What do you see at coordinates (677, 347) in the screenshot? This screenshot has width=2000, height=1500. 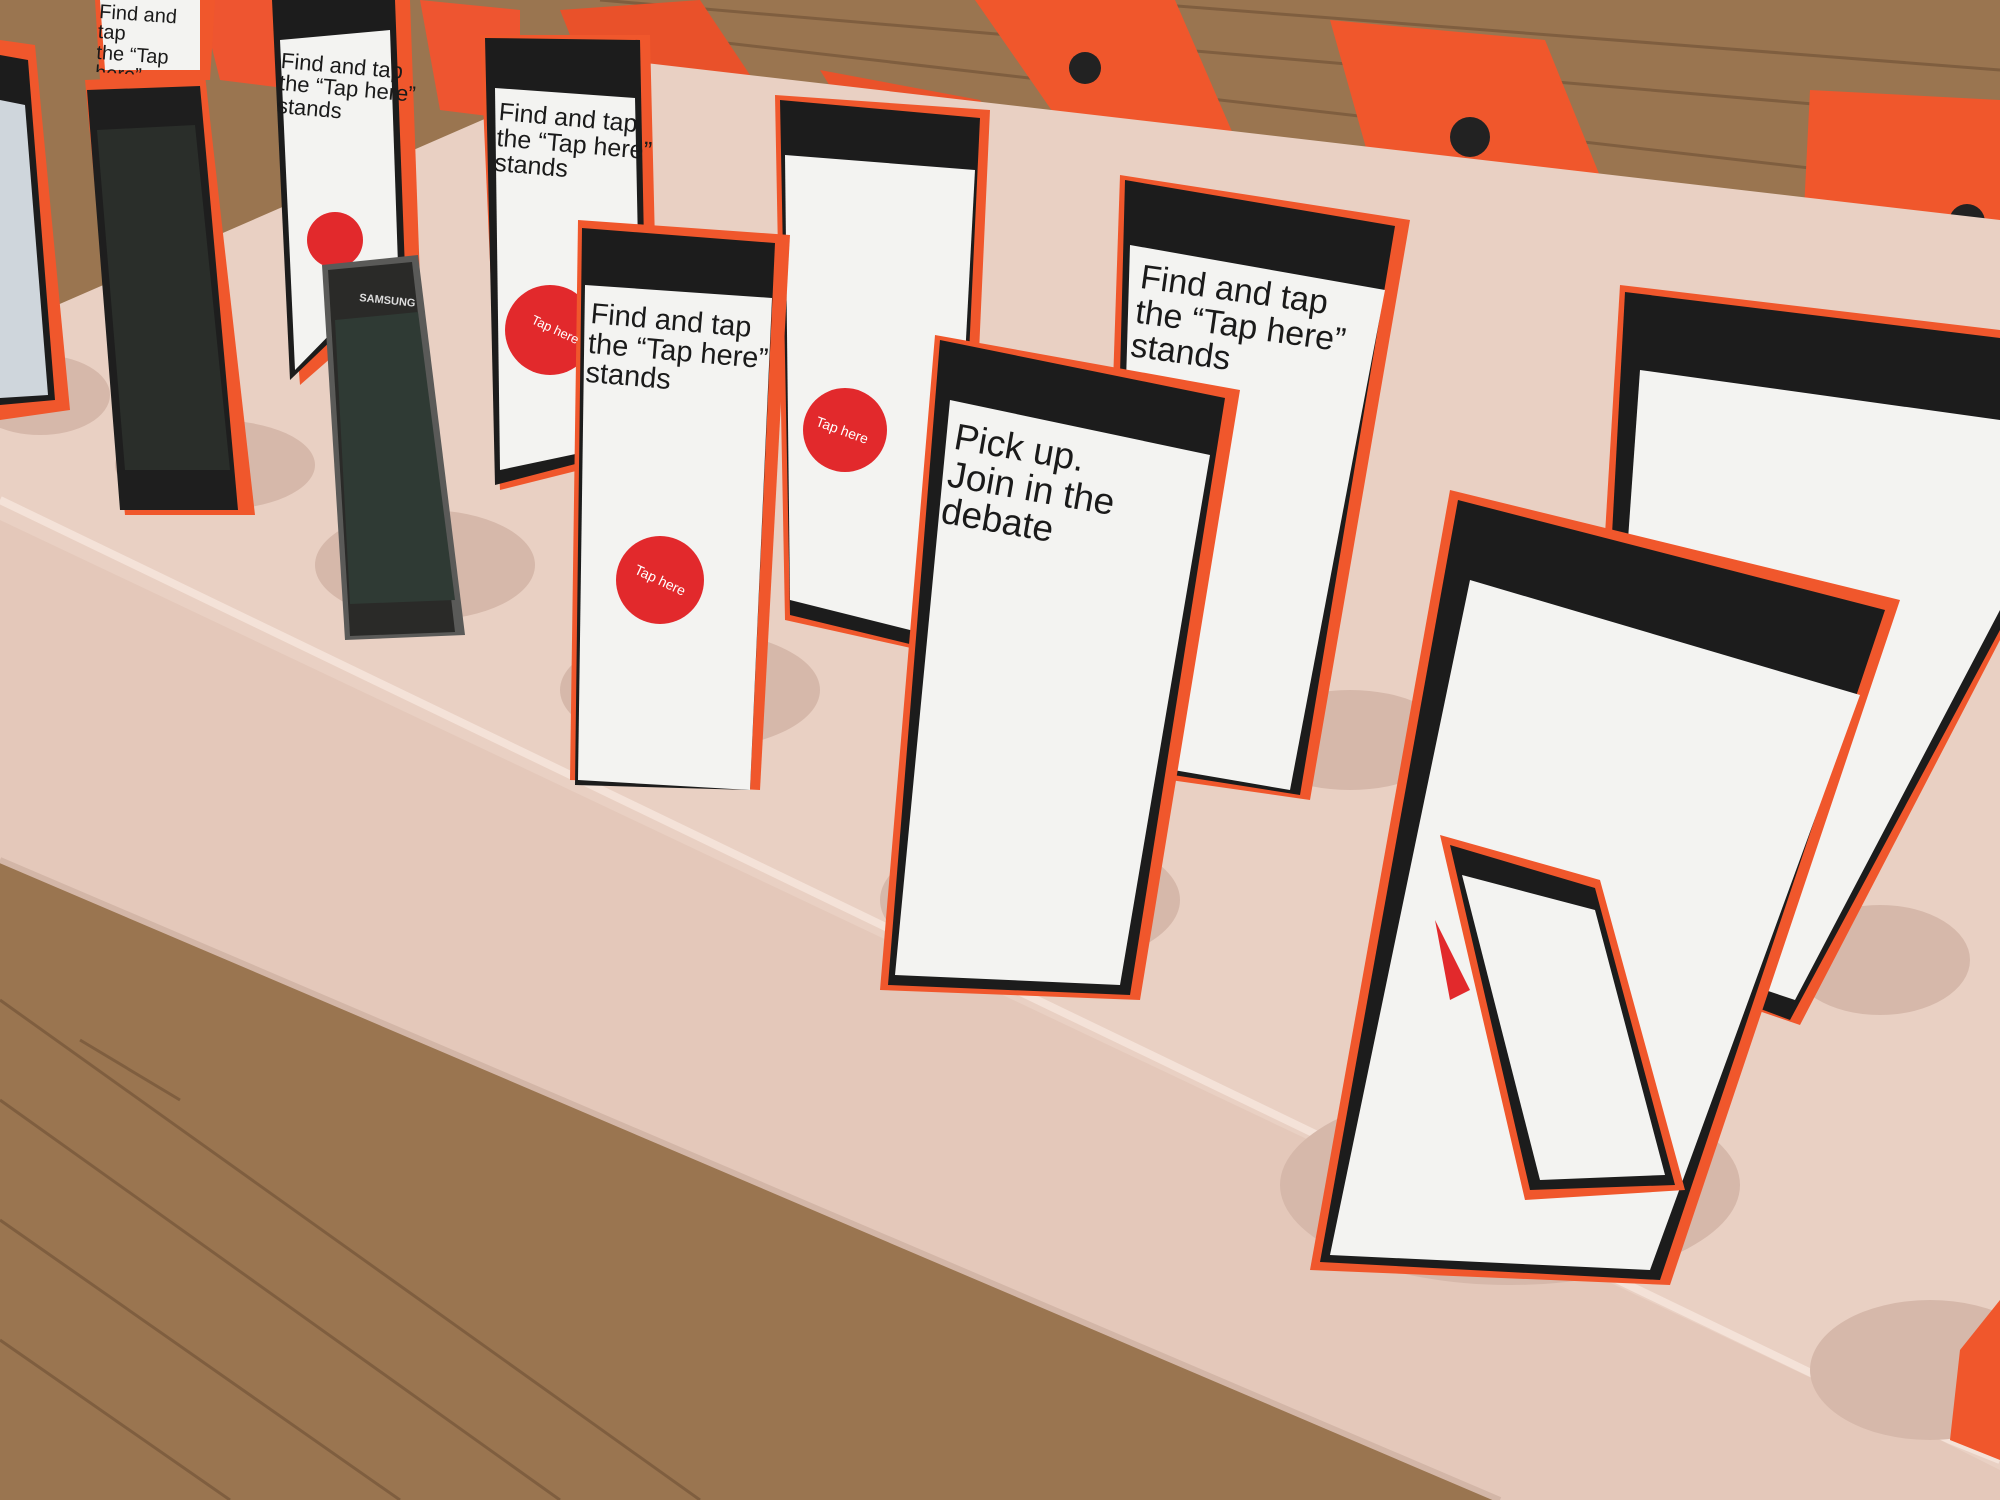 I see `screen-text-find-tap-front: Find and tap the “Tap here” stands` at bounding box center [677, 347].